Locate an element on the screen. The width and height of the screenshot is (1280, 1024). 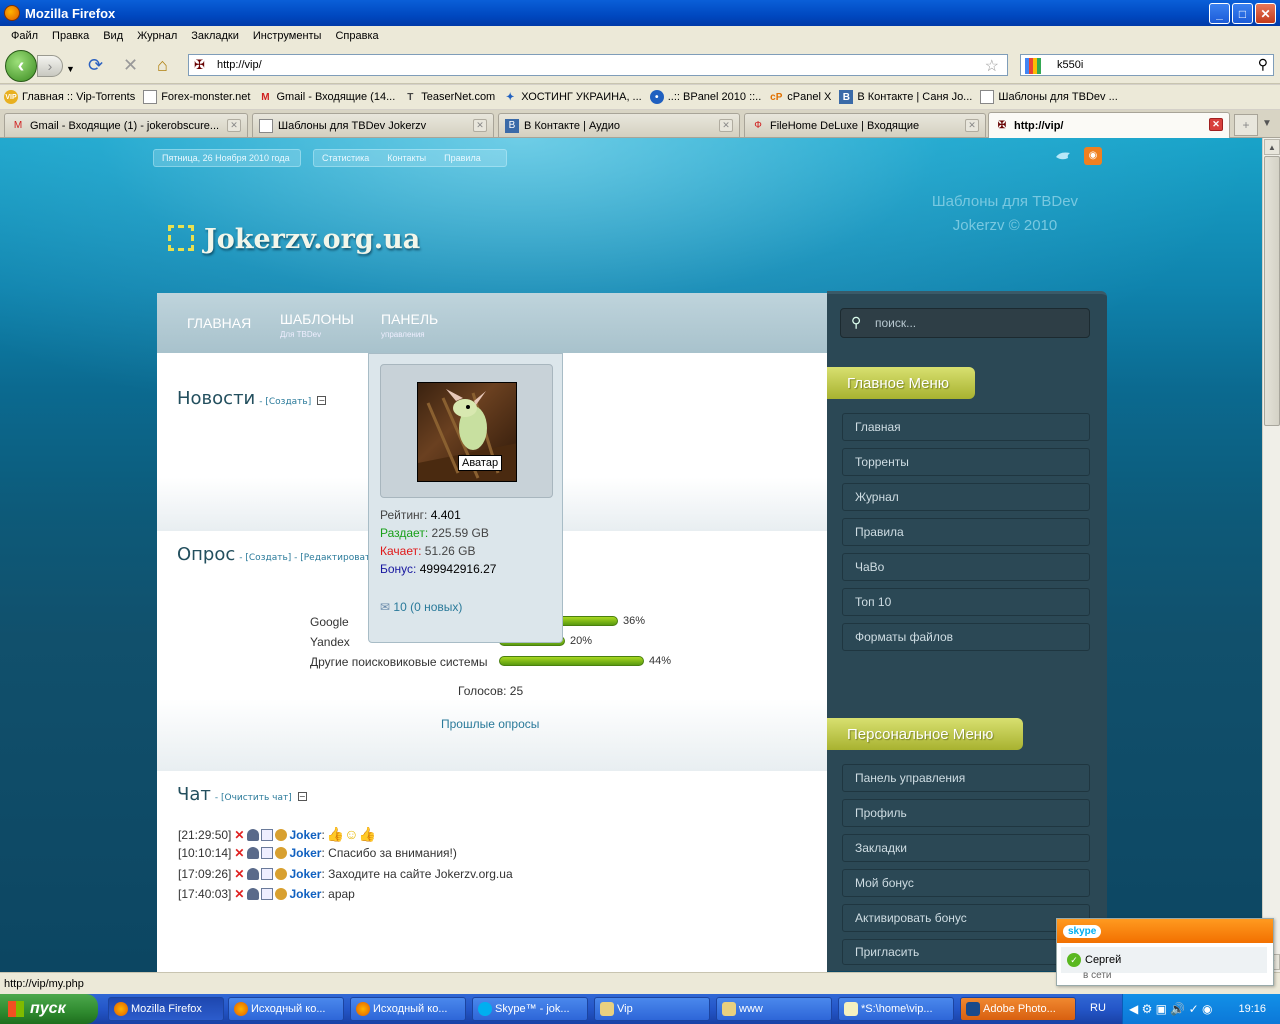
task-www-folder: www is located at coordinates (774, 1009).